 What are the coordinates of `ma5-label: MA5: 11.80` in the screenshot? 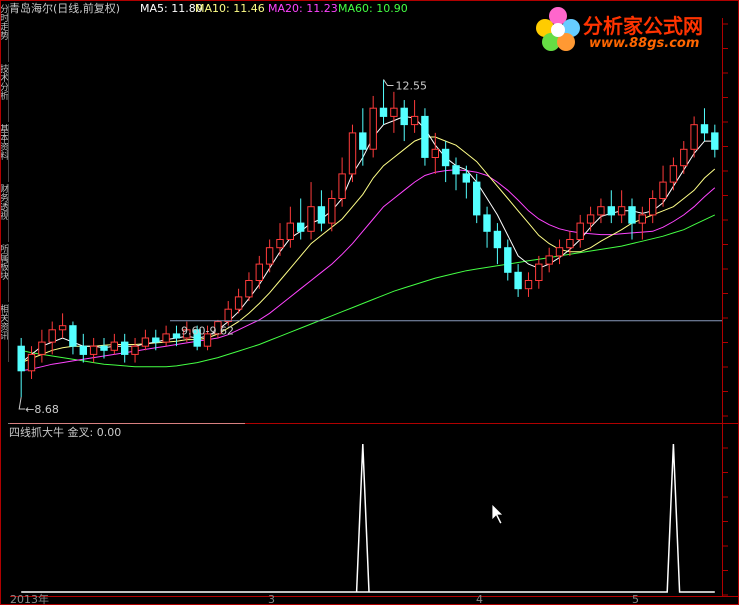 It's located at (171, 8).